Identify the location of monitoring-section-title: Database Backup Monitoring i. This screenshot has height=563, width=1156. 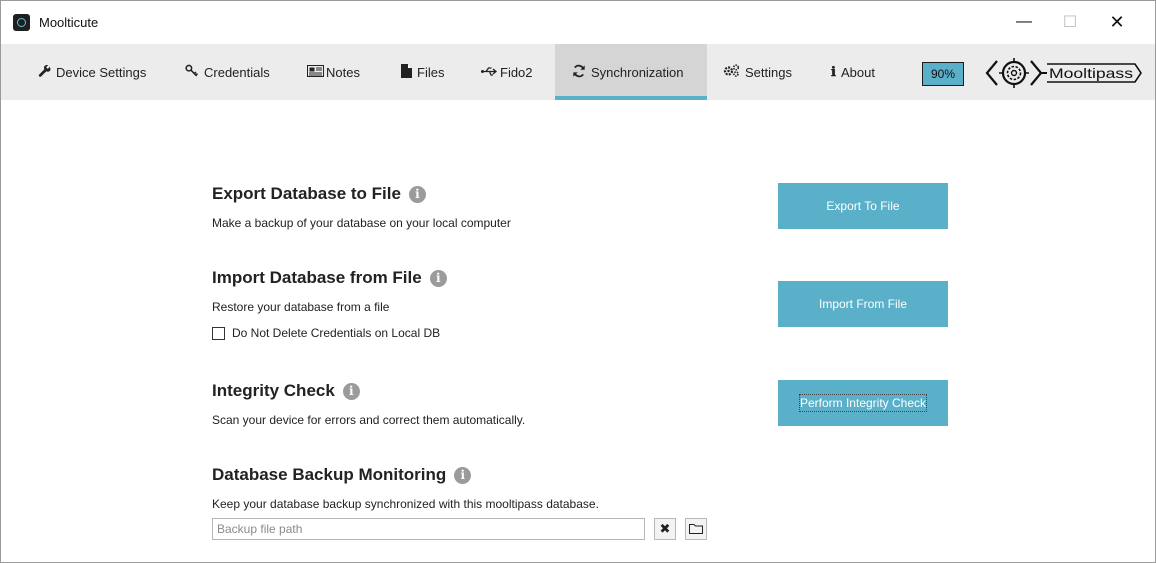
(342, 475).